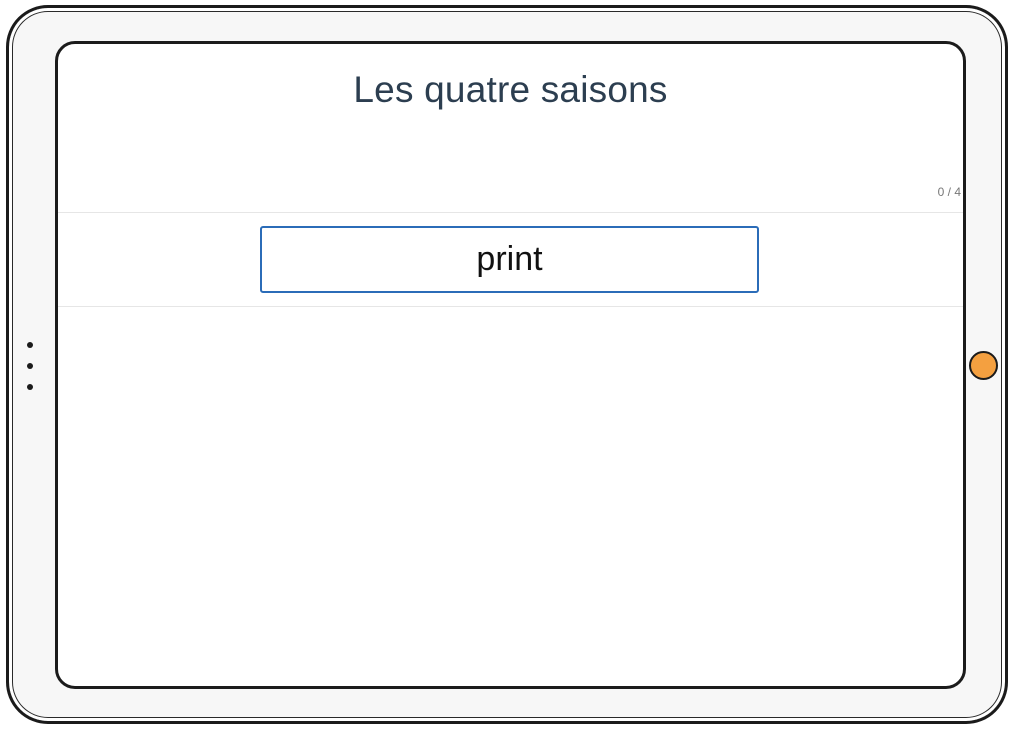  I want to click on answer-input, so click(509, 259).